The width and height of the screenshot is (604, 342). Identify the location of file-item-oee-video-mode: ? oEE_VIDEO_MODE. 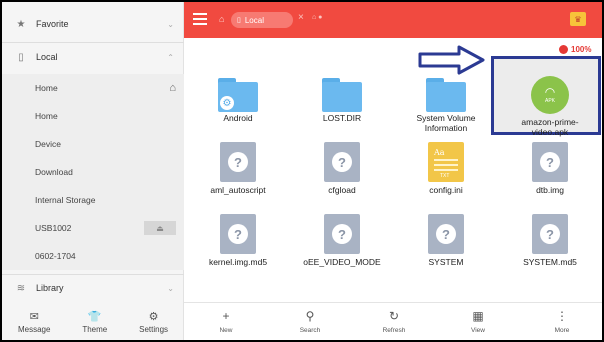
(342, 245).